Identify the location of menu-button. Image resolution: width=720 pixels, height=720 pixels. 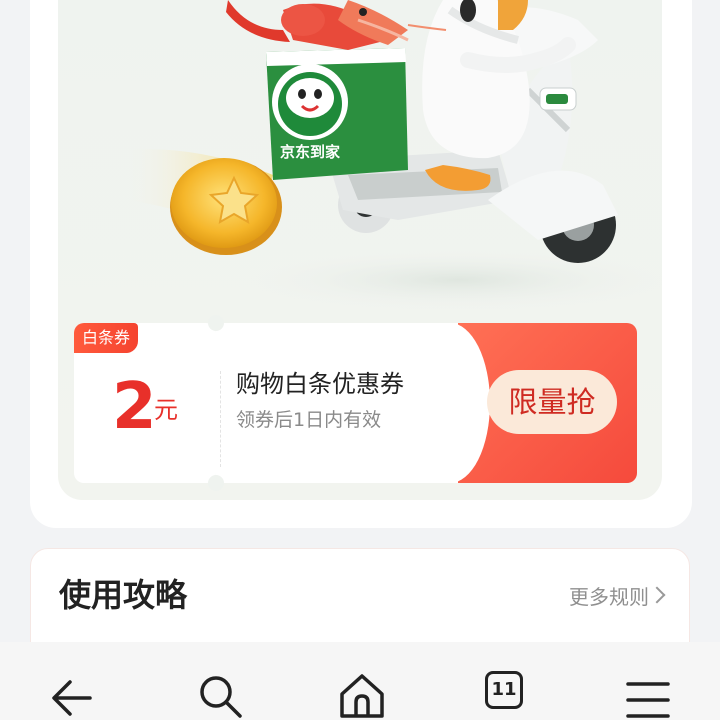
(648, 690).